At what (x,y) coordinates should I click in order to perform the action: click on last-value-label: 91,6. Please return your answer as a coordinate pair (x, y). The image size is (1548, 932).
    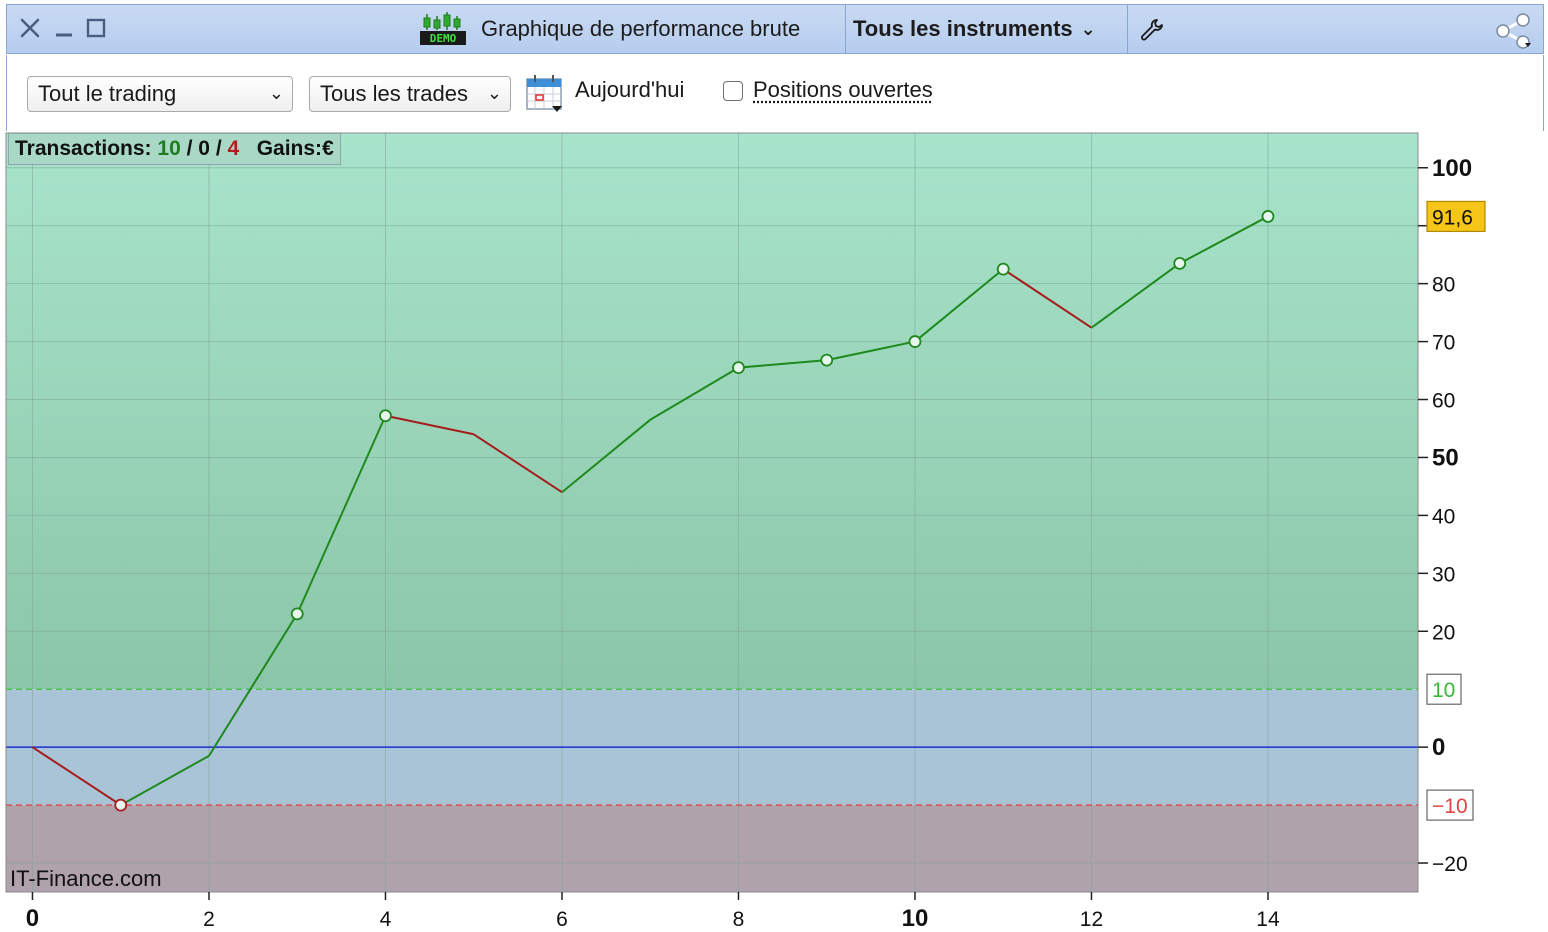
    Looking at the image, I should click on (1452, 217).